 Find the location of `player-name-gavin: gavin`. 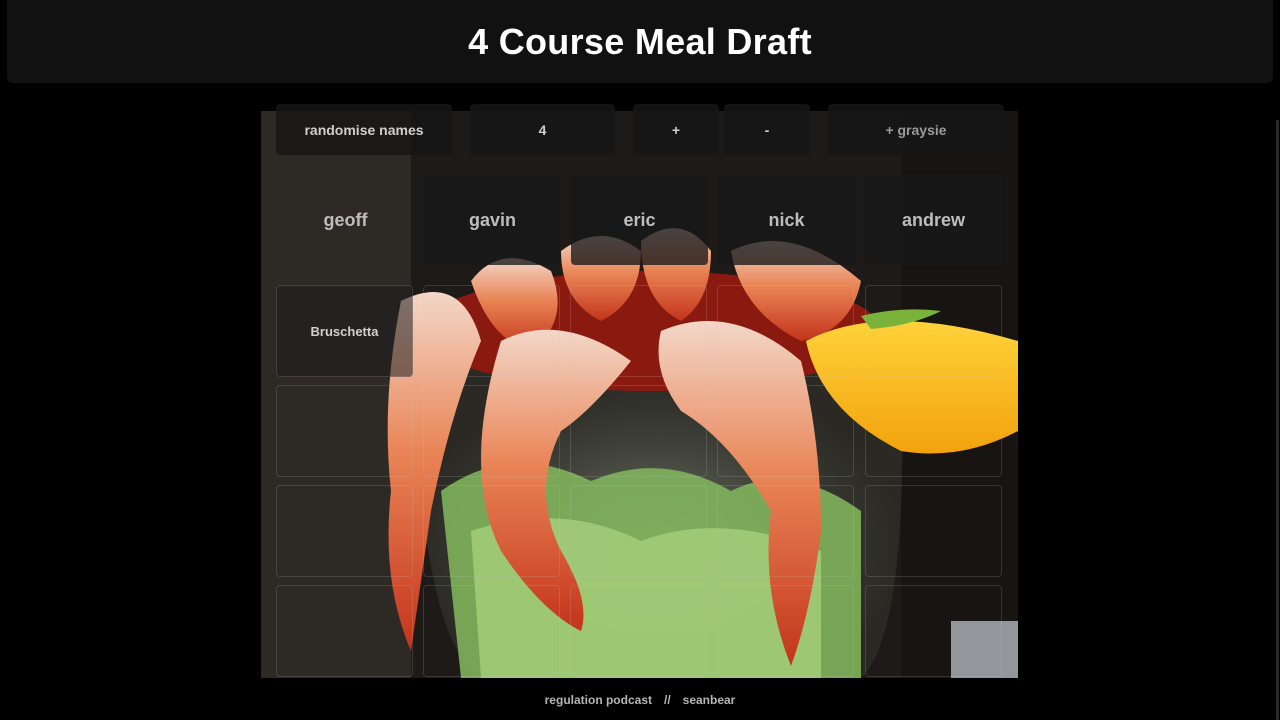

player-name-gavin: gavin is located at coordinates (492, 220).